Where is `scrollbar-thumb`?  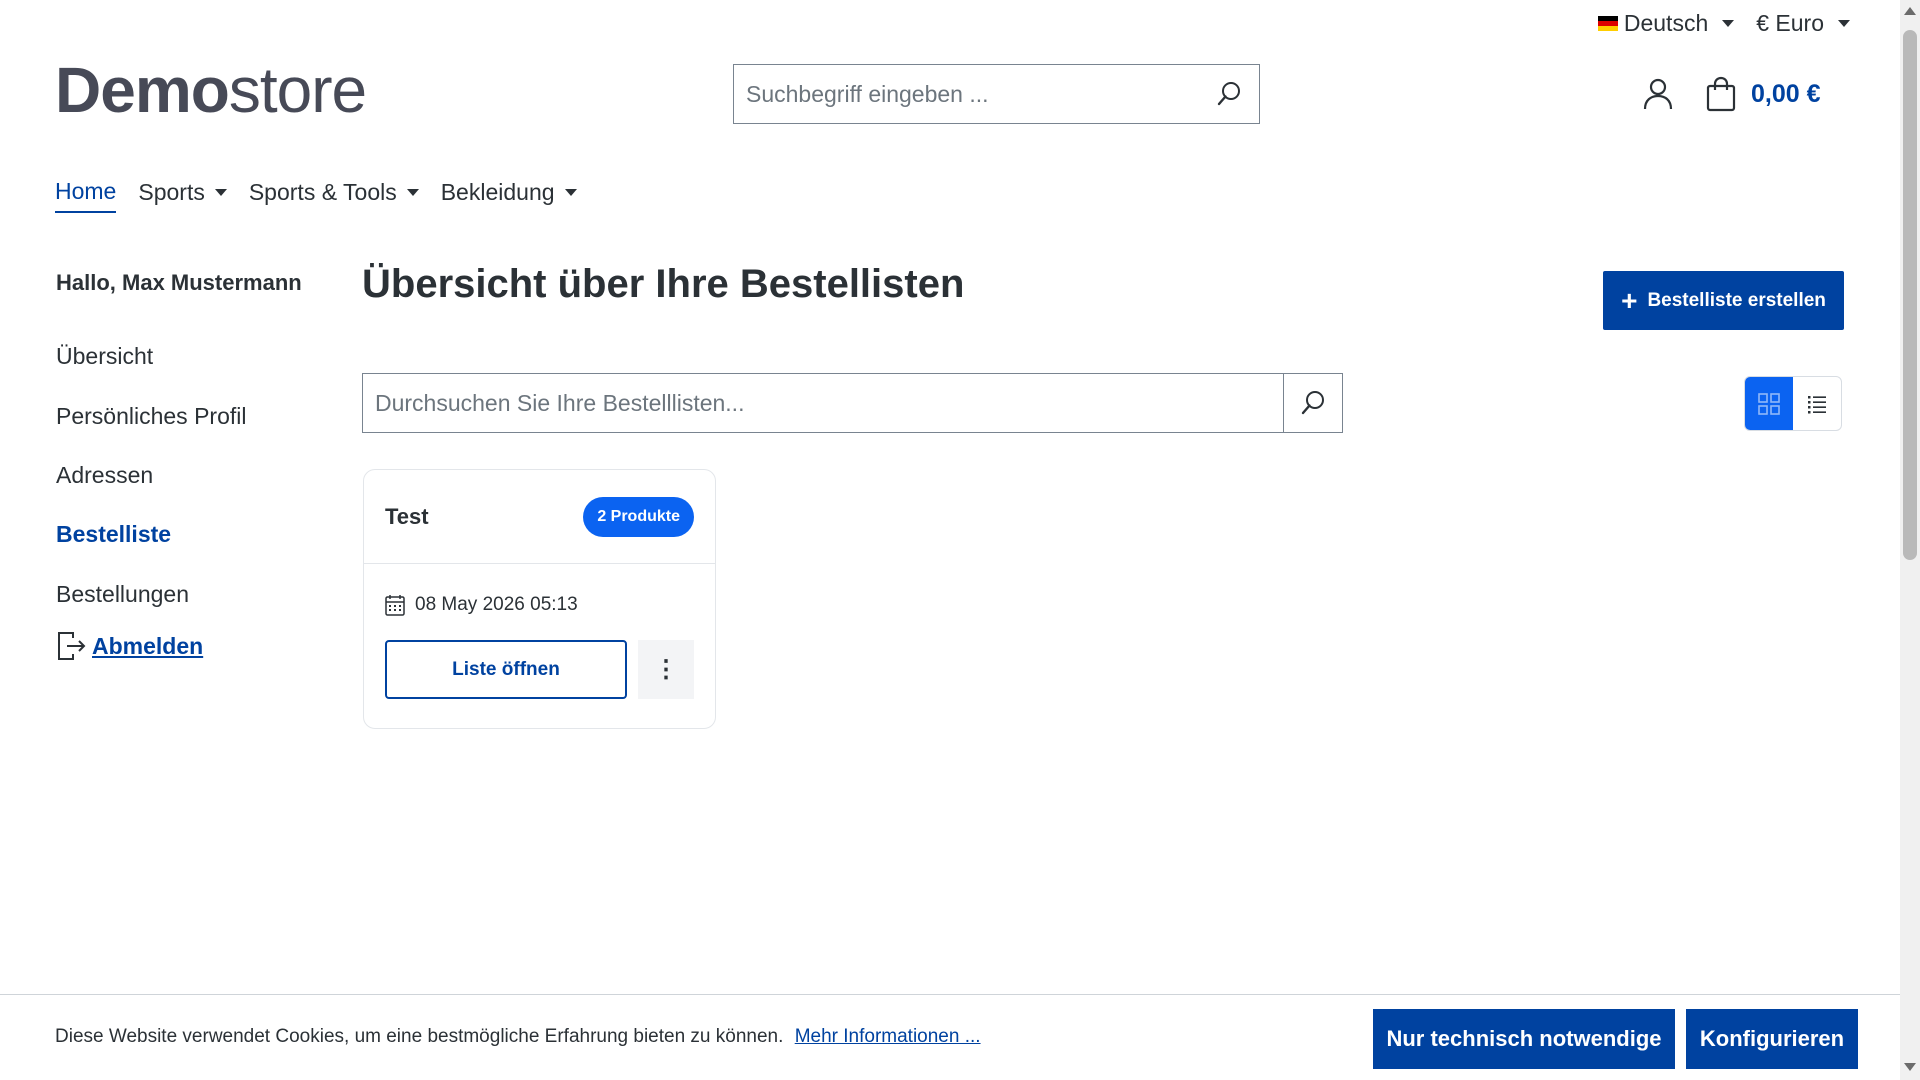
scrollbar-thumb is located at coordinates (1910, 295).